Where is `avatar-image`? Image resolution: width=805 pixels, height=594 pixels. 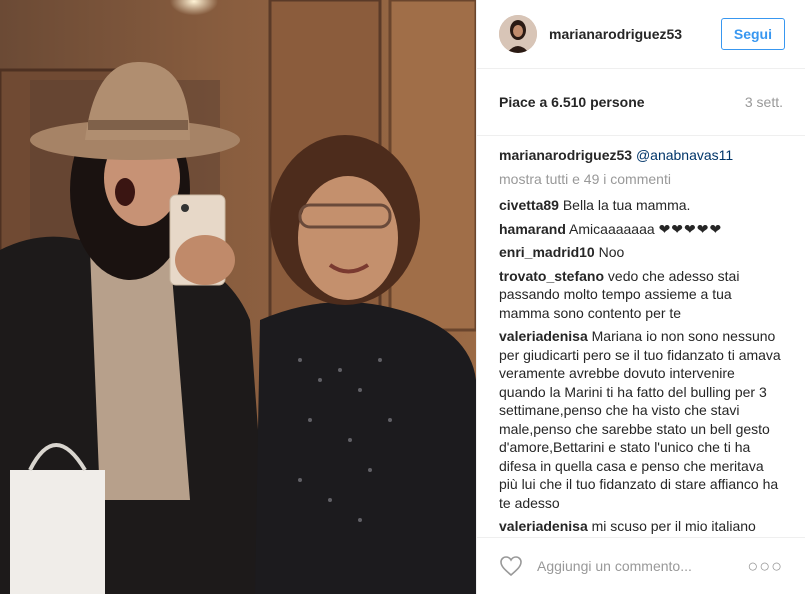
avatar-image is located at coordinates (518, 34).